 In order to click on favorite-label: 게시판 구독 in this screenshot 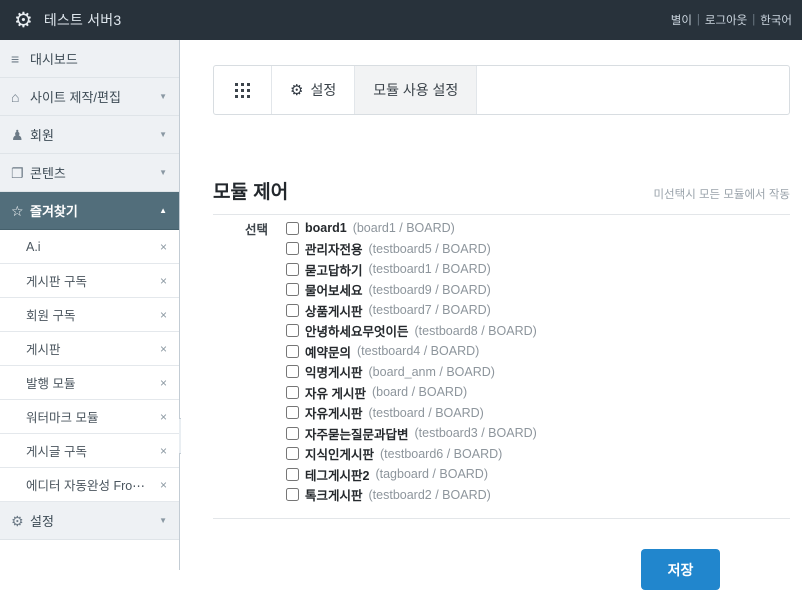, I will do `click(56, 282)`.